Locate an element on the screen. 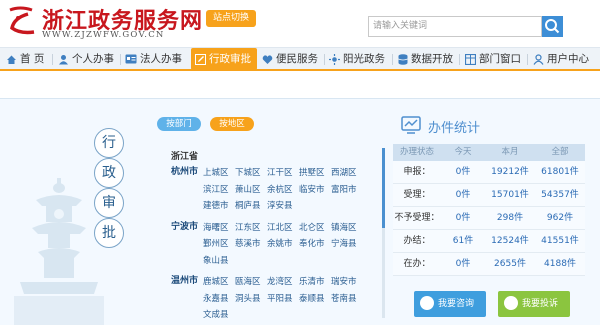  window-icon is located at coordinates (470, 59).